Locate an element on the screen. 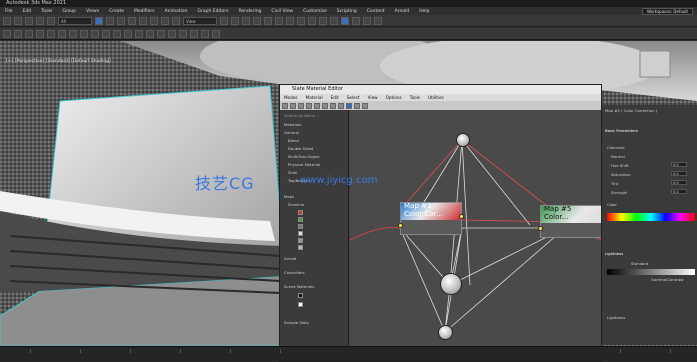 The width and height of the screenshot is (697, 362). workspace-selector: Workspaces: Default is located at coordinates (667, 11).